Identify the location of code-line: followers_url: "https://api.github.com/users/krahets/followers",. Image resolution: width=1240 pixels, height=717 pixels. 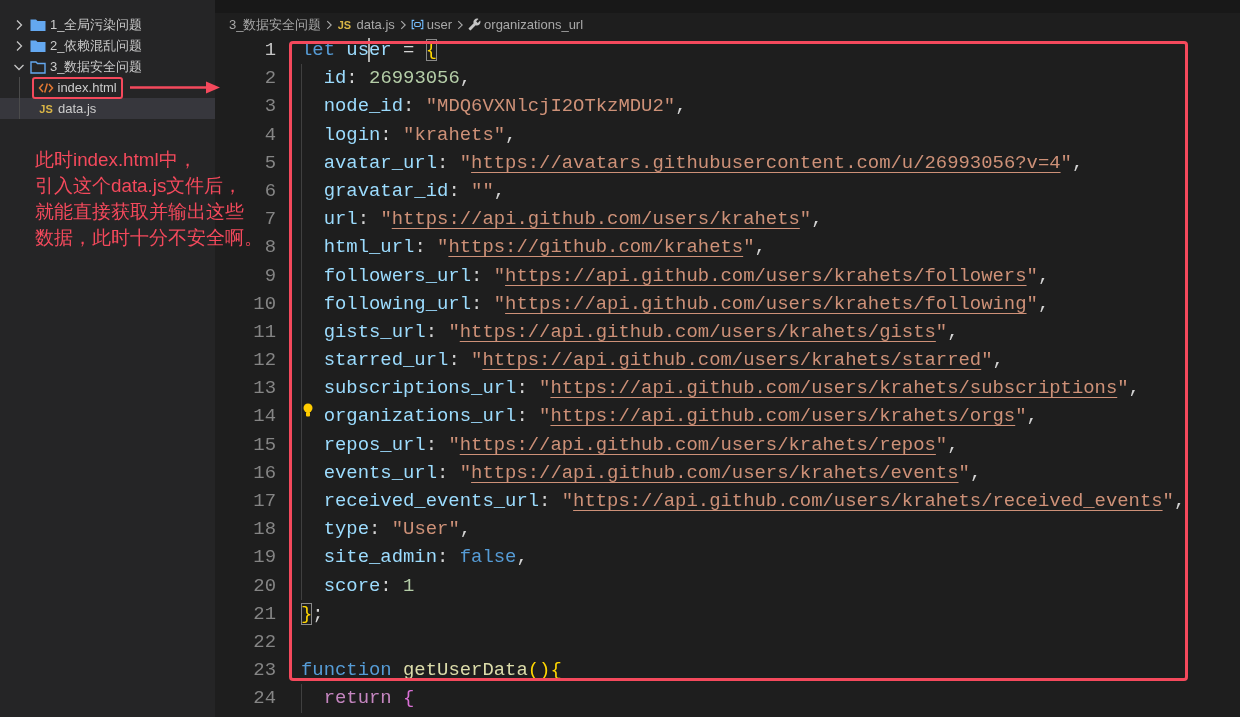
(686, 276).